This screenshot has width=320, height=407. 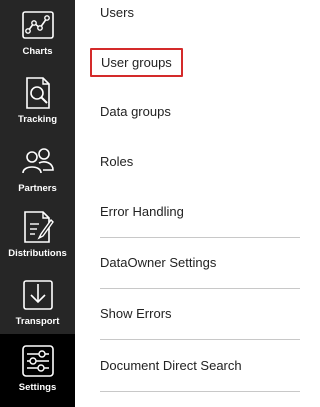 I want to click on sidebar-item-label: Charts, so click(x=37, y=51).